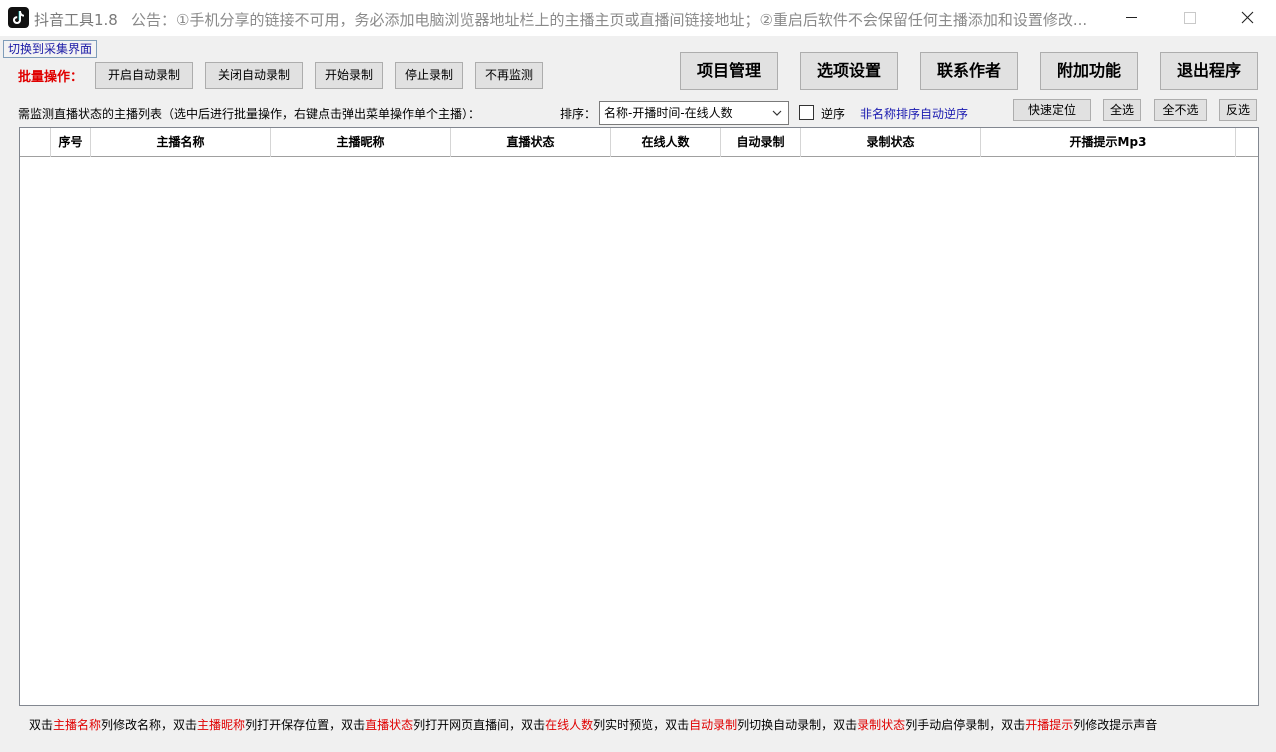  What do you see at coordinates (797, 725) in the screenshot?
I see `footer-text: 列切换自动录制，双击` at bounding box center [797, 725].